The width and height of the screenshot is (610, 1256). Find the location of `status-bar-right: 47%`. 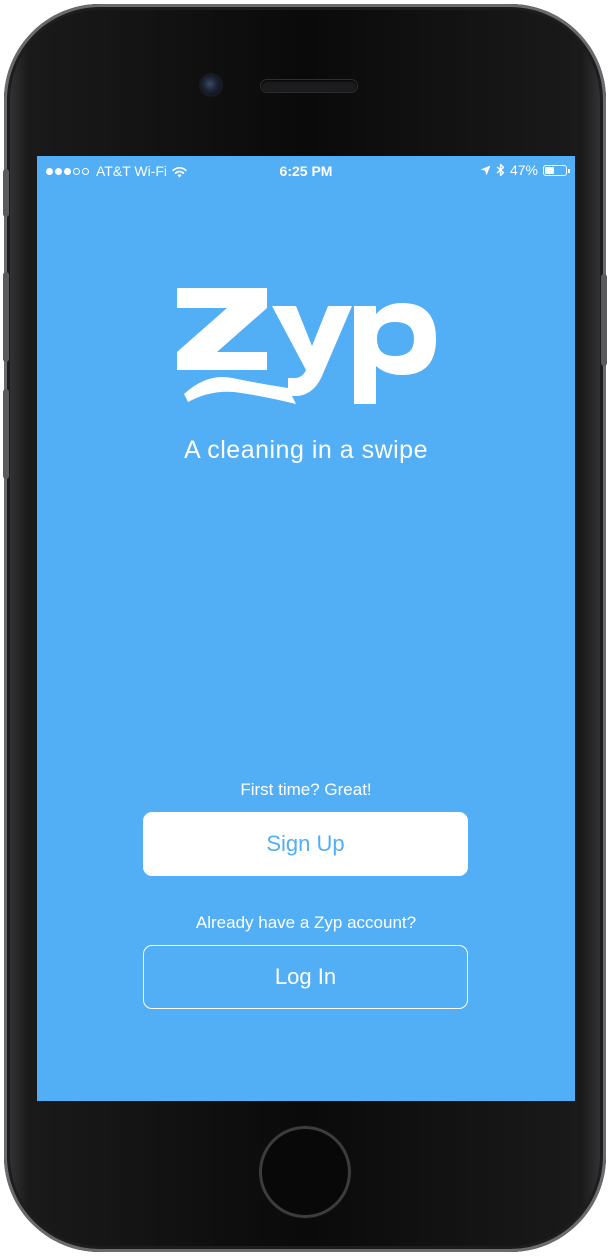

status-bar-right: 47% is located at coordinates (525, 170).